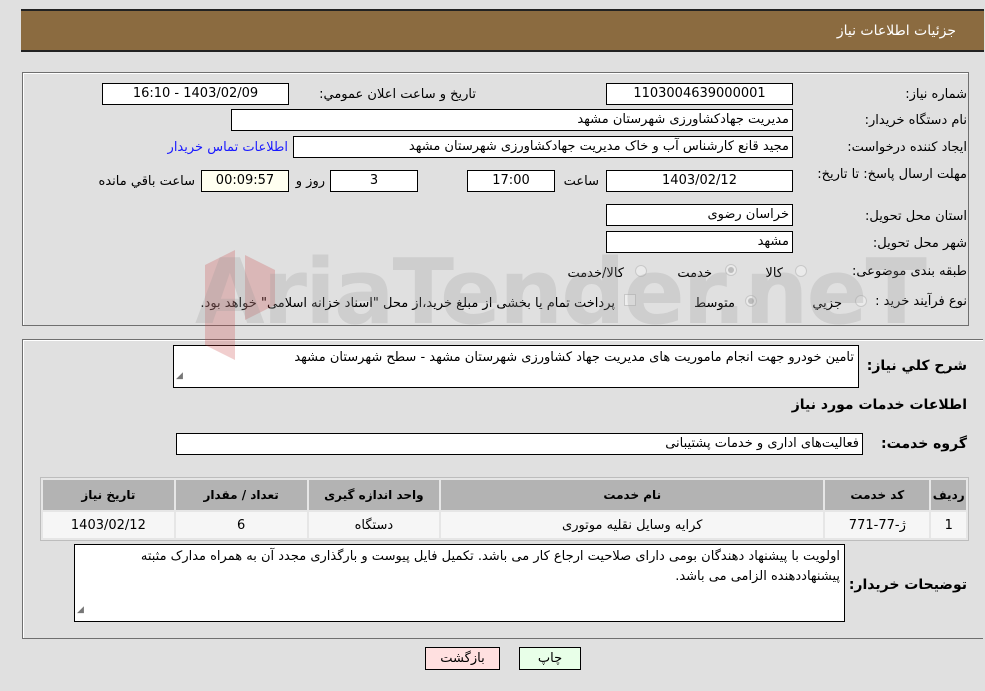  I want to click on cell-unit: دستگاه, so click(374, 525).